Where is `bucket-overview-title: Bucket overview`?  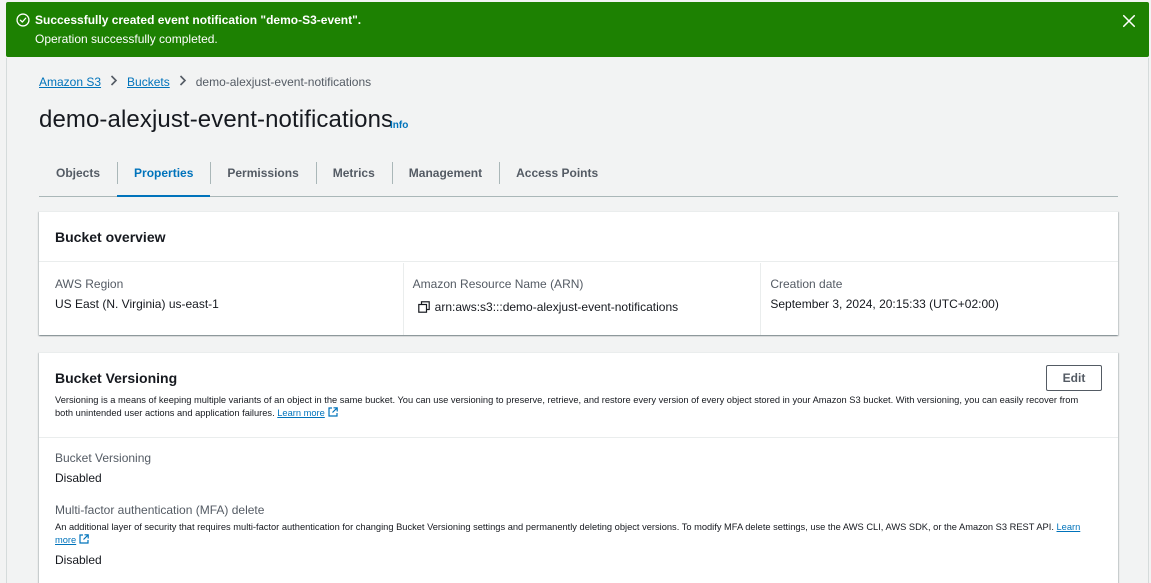
bucket-overview-title: Bucket overview is located at coordinates (110, 237).